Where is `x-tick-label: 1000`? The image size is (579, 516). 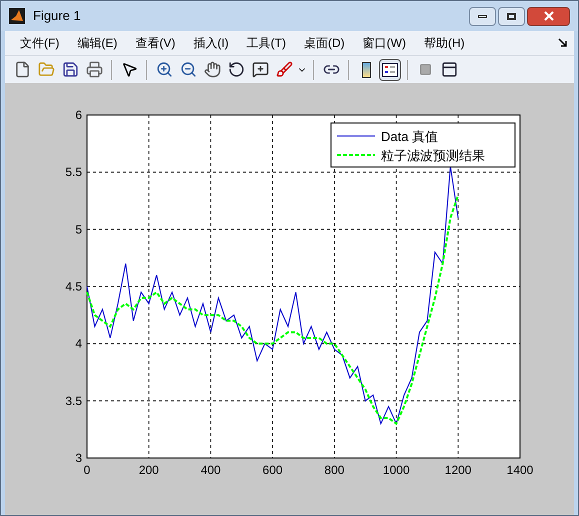 x-tick-label: 1000 is located at coordinates (396, 470).